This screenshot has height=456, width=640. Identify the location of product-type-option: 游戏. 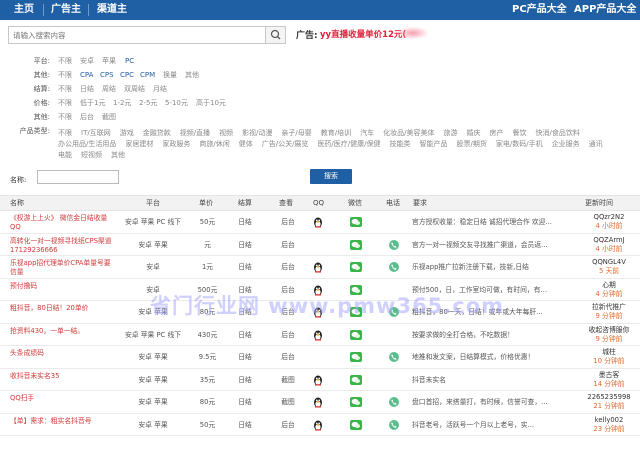
(127, 133).